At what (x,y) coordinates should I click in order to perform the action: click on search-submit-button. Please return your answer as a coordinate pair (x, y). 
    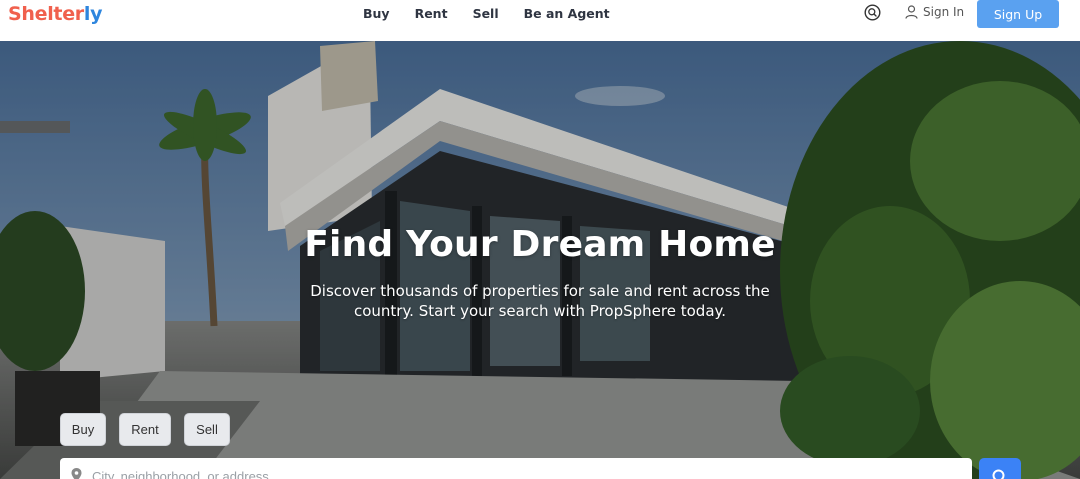
    Looking at the image, I should click on (1000, 468).